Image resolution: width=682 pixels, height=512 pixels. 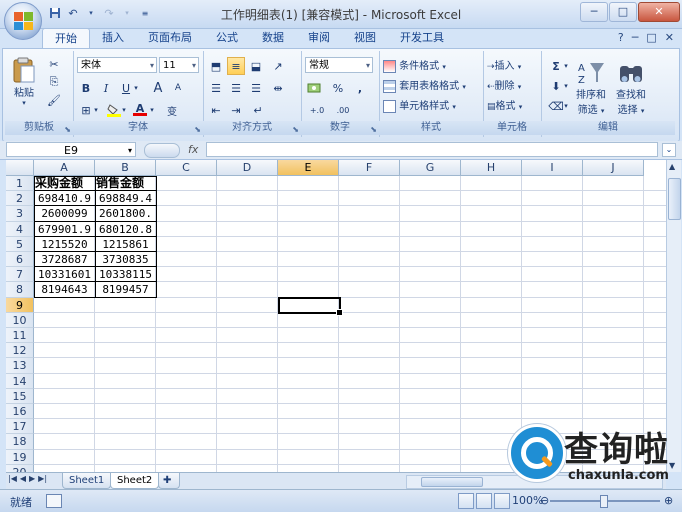 What do you see at coordinates (12, 478) in the screenshot?
I see `first-sheet-icon: |◀` at bounding box center [12, 478].